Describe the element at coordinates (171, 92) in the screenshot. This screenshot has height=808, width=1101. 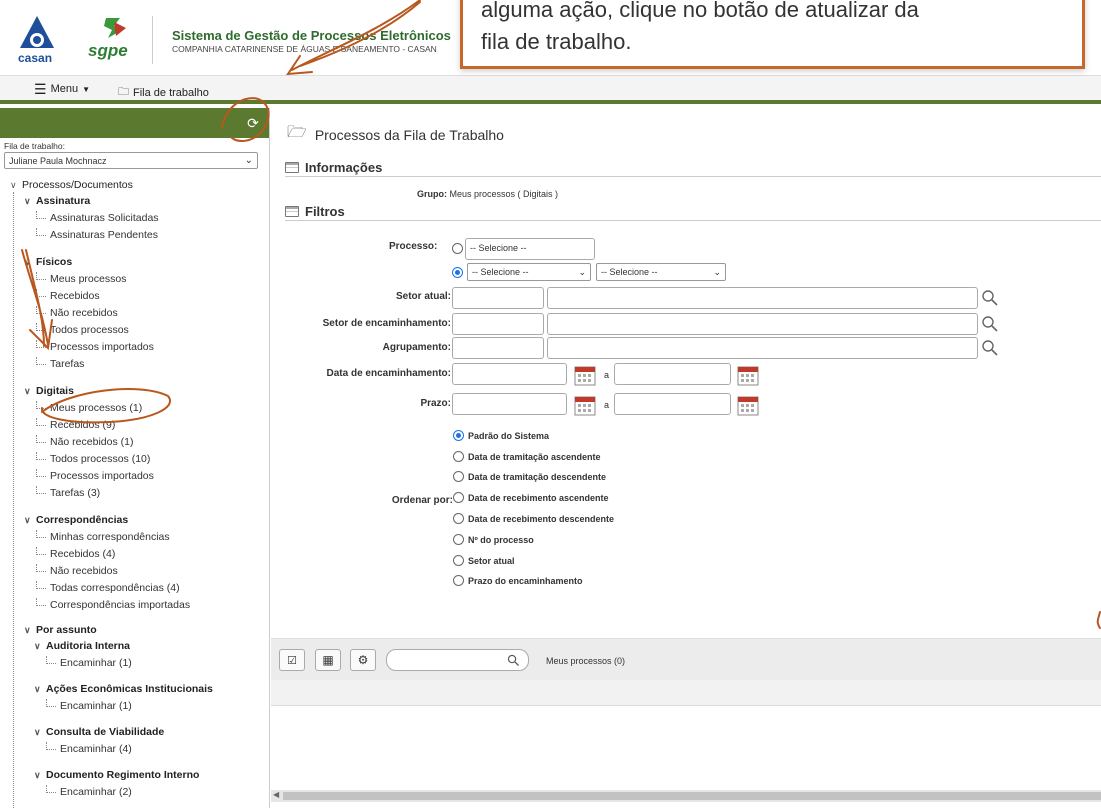
I see `fila-trabalho-label: Fila de trabalho` at that location.